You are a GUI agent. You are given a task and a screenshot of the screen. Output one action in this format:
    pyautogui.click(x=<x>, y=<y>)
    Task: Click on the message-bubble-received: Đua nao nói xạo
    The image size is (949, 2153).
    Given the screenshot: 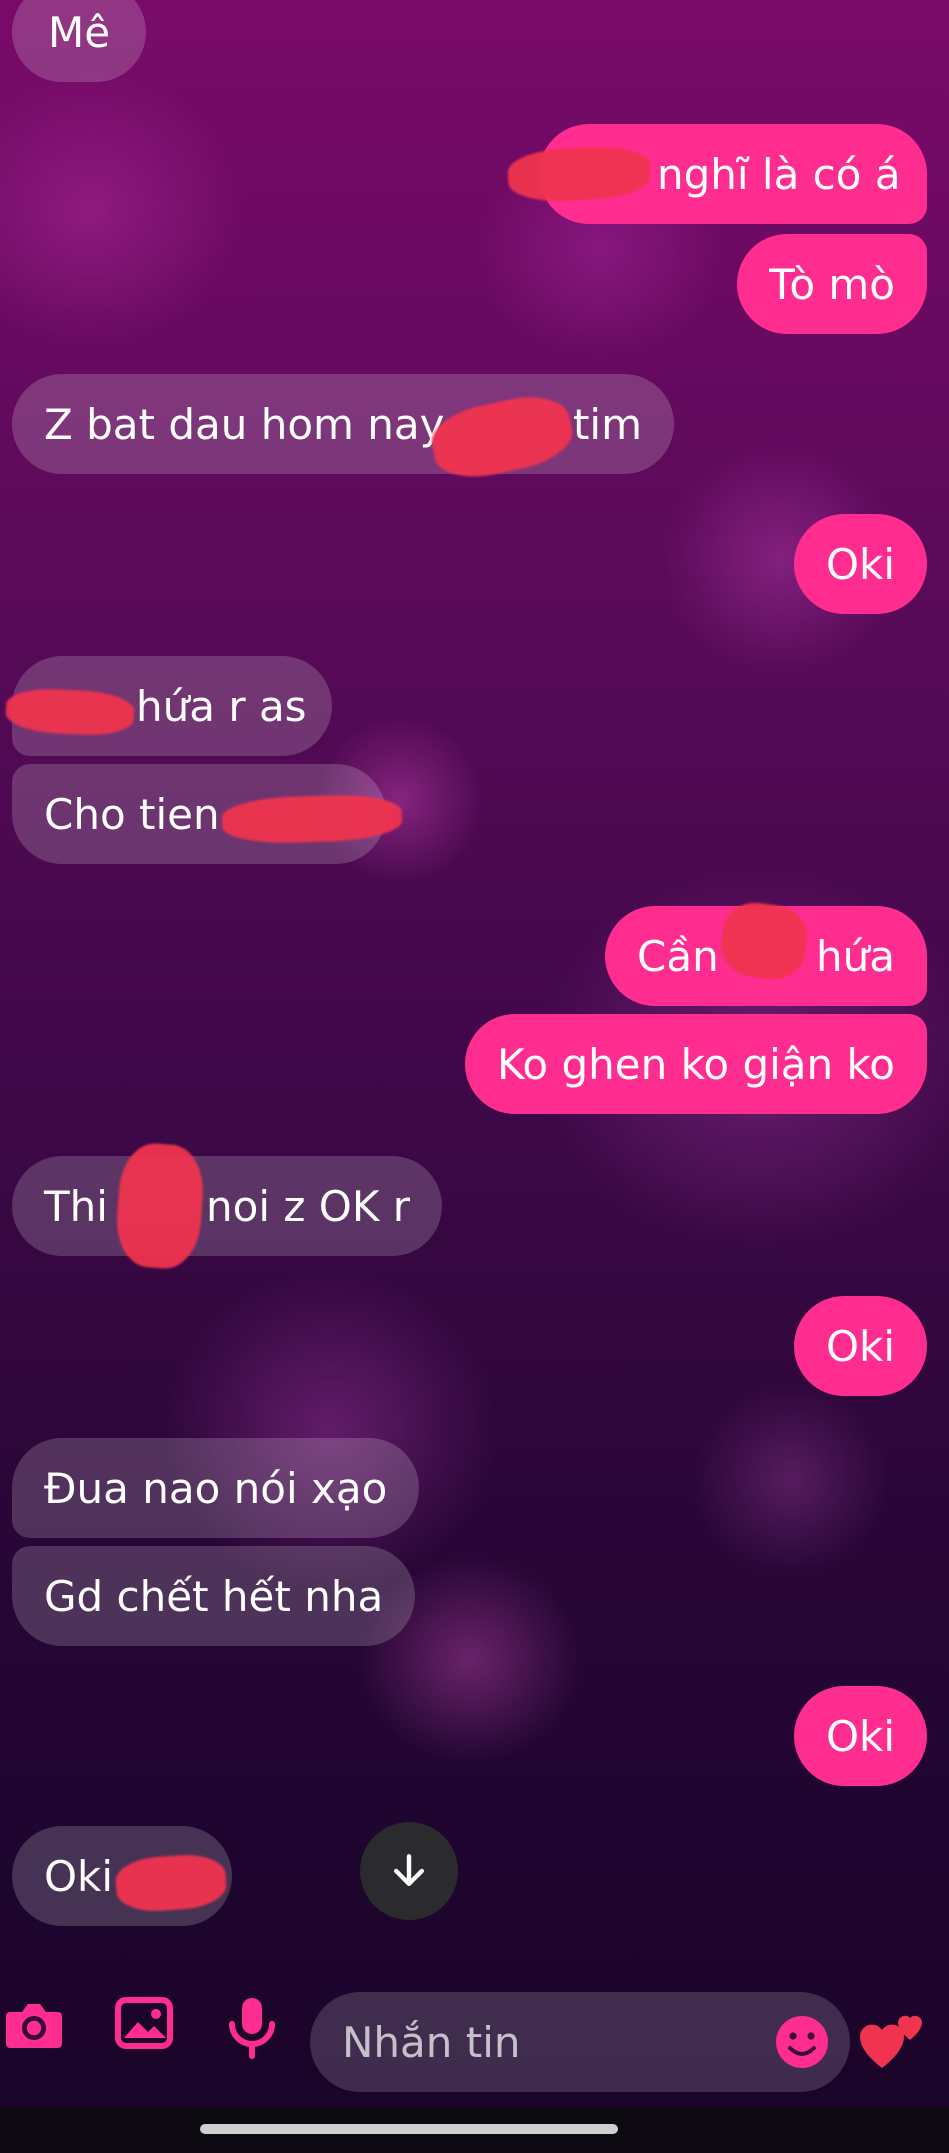 What is the action you would take?
    pyautogui.click(x=216, y=1488)
    